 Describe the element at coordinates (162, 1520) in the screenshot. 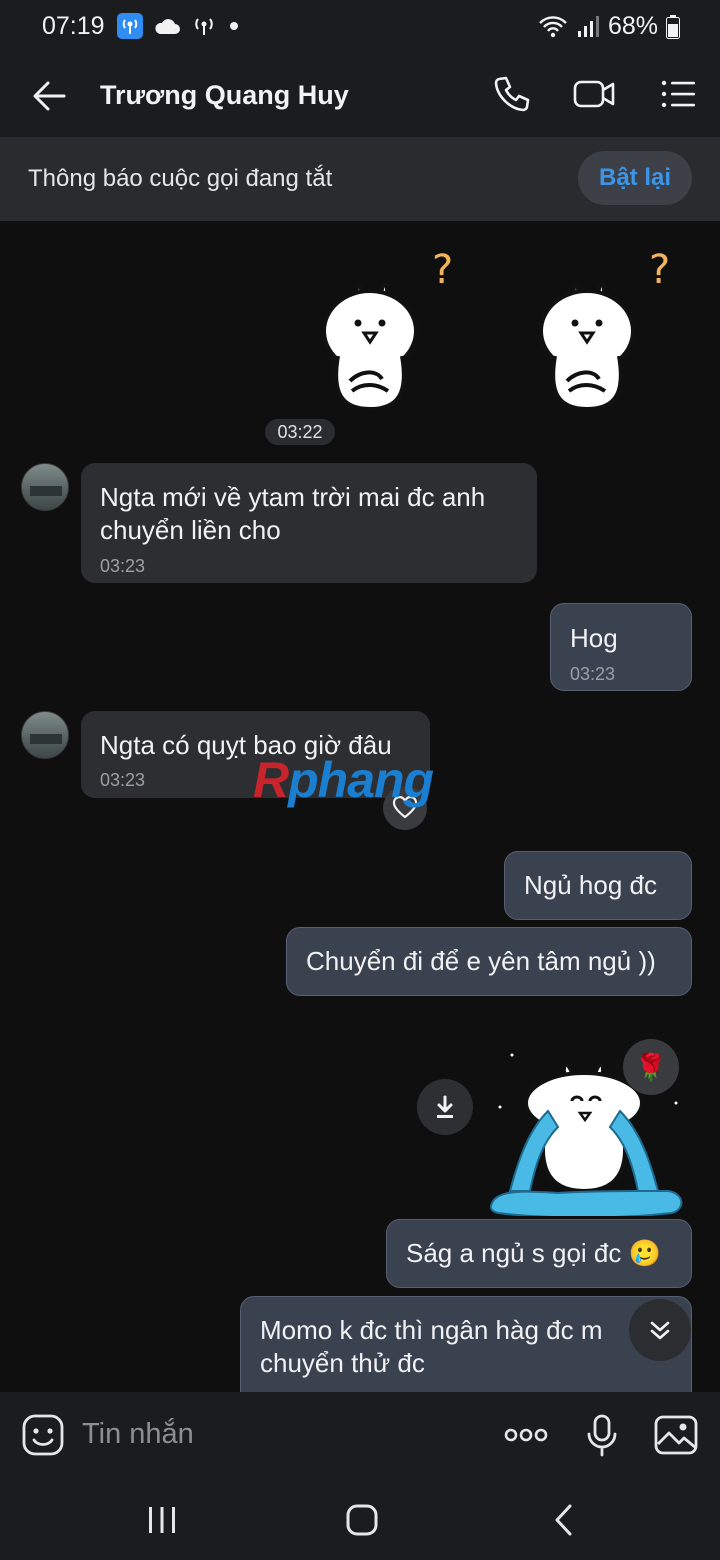

I see `recent-apps-icon` at that location.